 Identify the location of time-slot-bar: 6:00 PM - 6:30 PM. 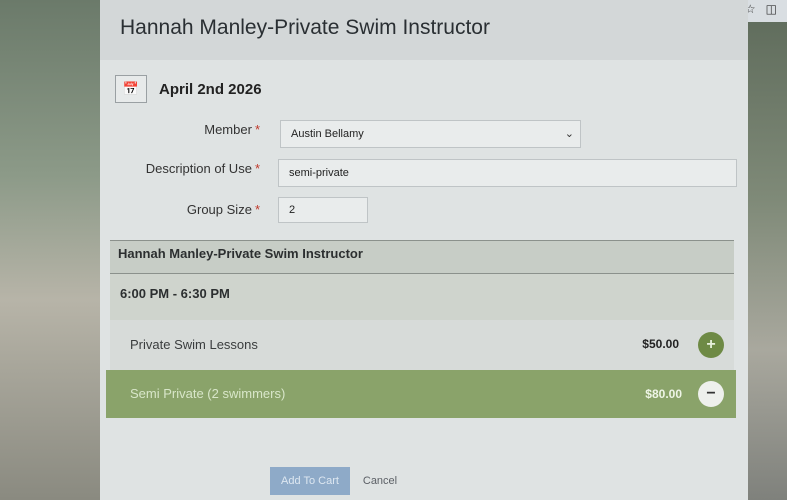
(422, 297).